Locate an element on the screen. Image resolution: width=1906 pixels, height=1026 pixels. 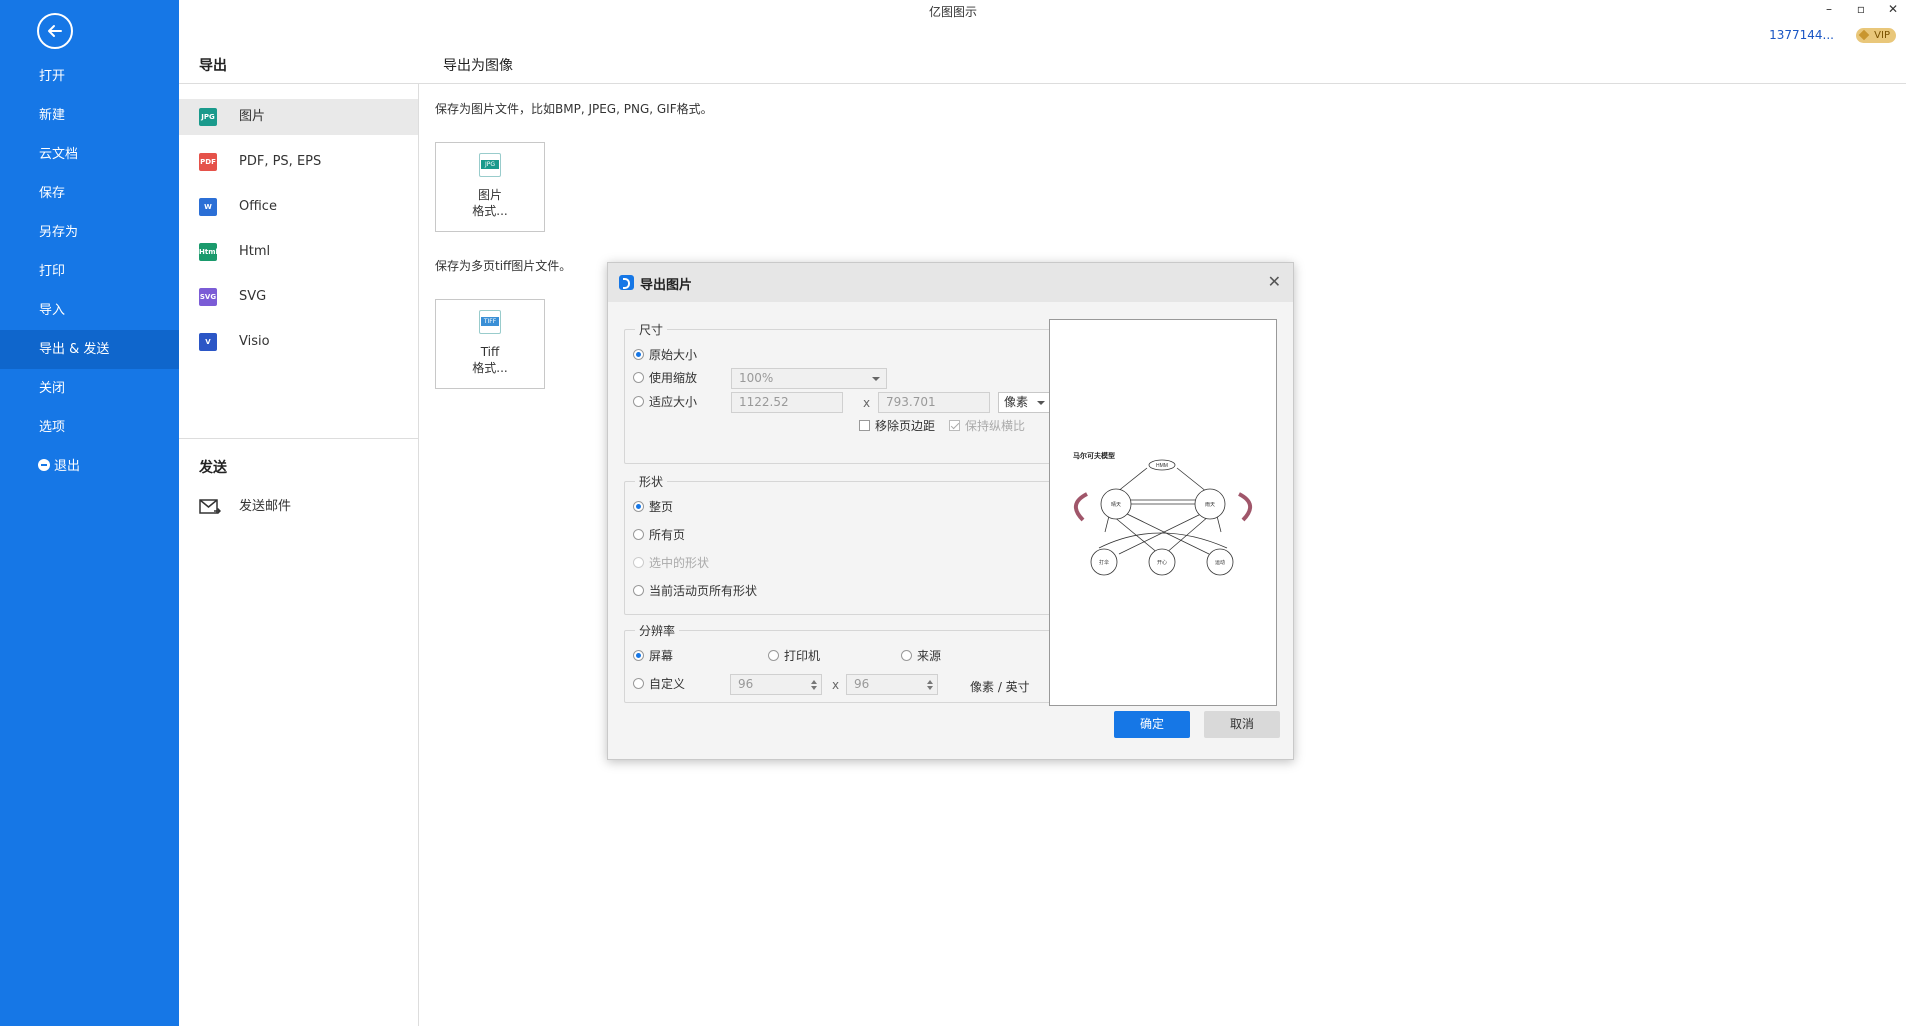
dialog-titlebar: 导出图片 ✕ is located at coordinates (950, 282).